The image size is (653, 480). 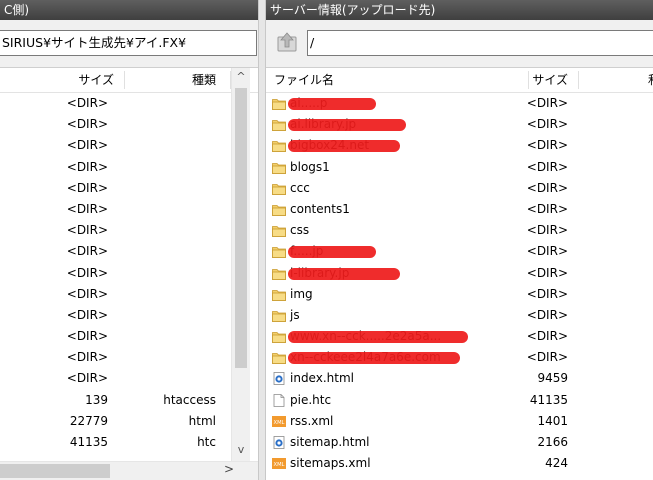 What do you see at coordinates (129, 421) in the screenshot?
I see `local-file-row: 22779 html` at bounding box center [129, 421].